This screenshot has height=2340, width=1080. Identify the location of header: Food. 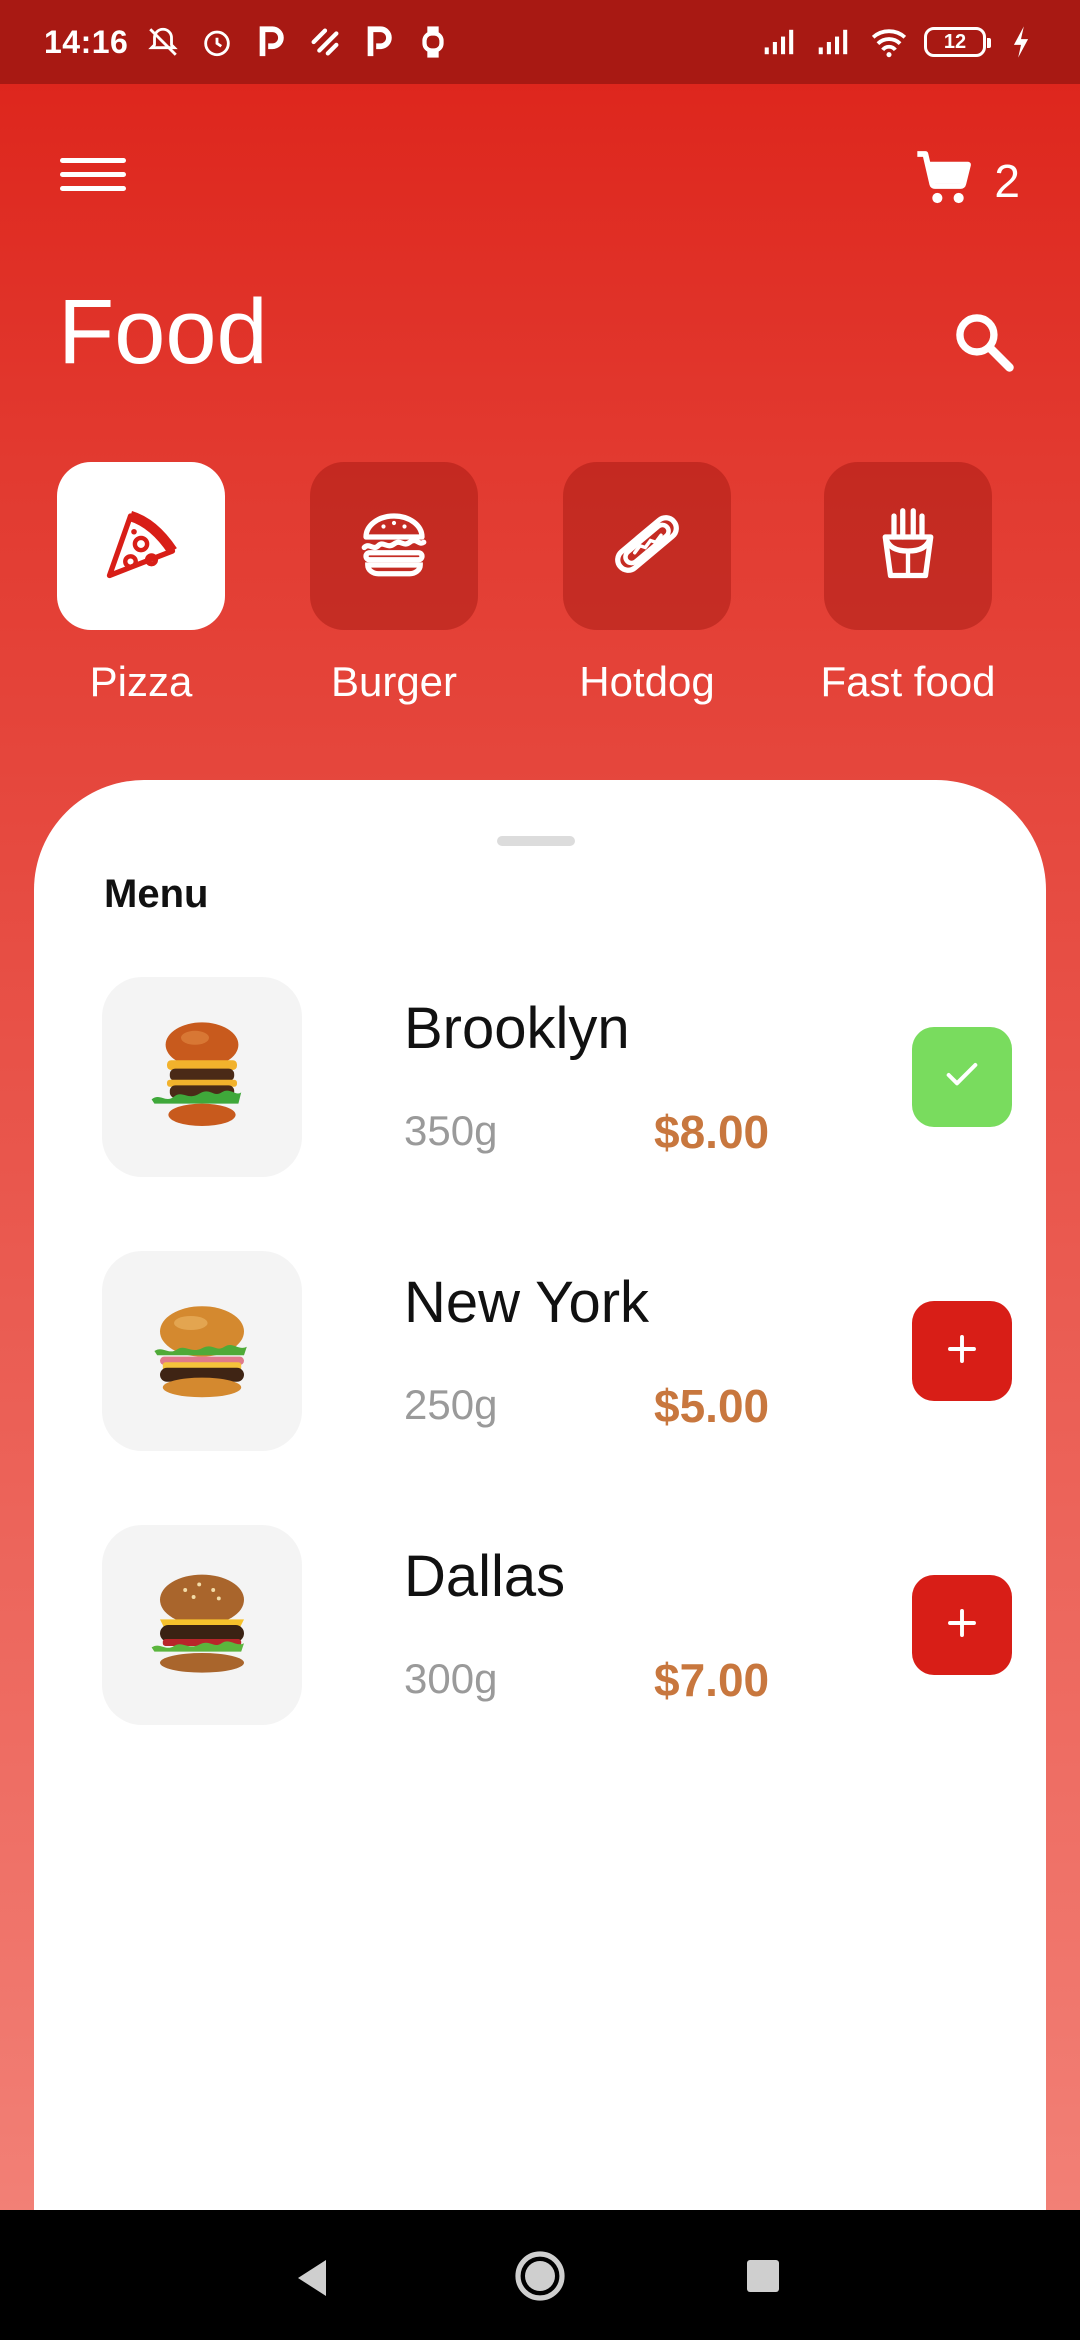
(540, 340).